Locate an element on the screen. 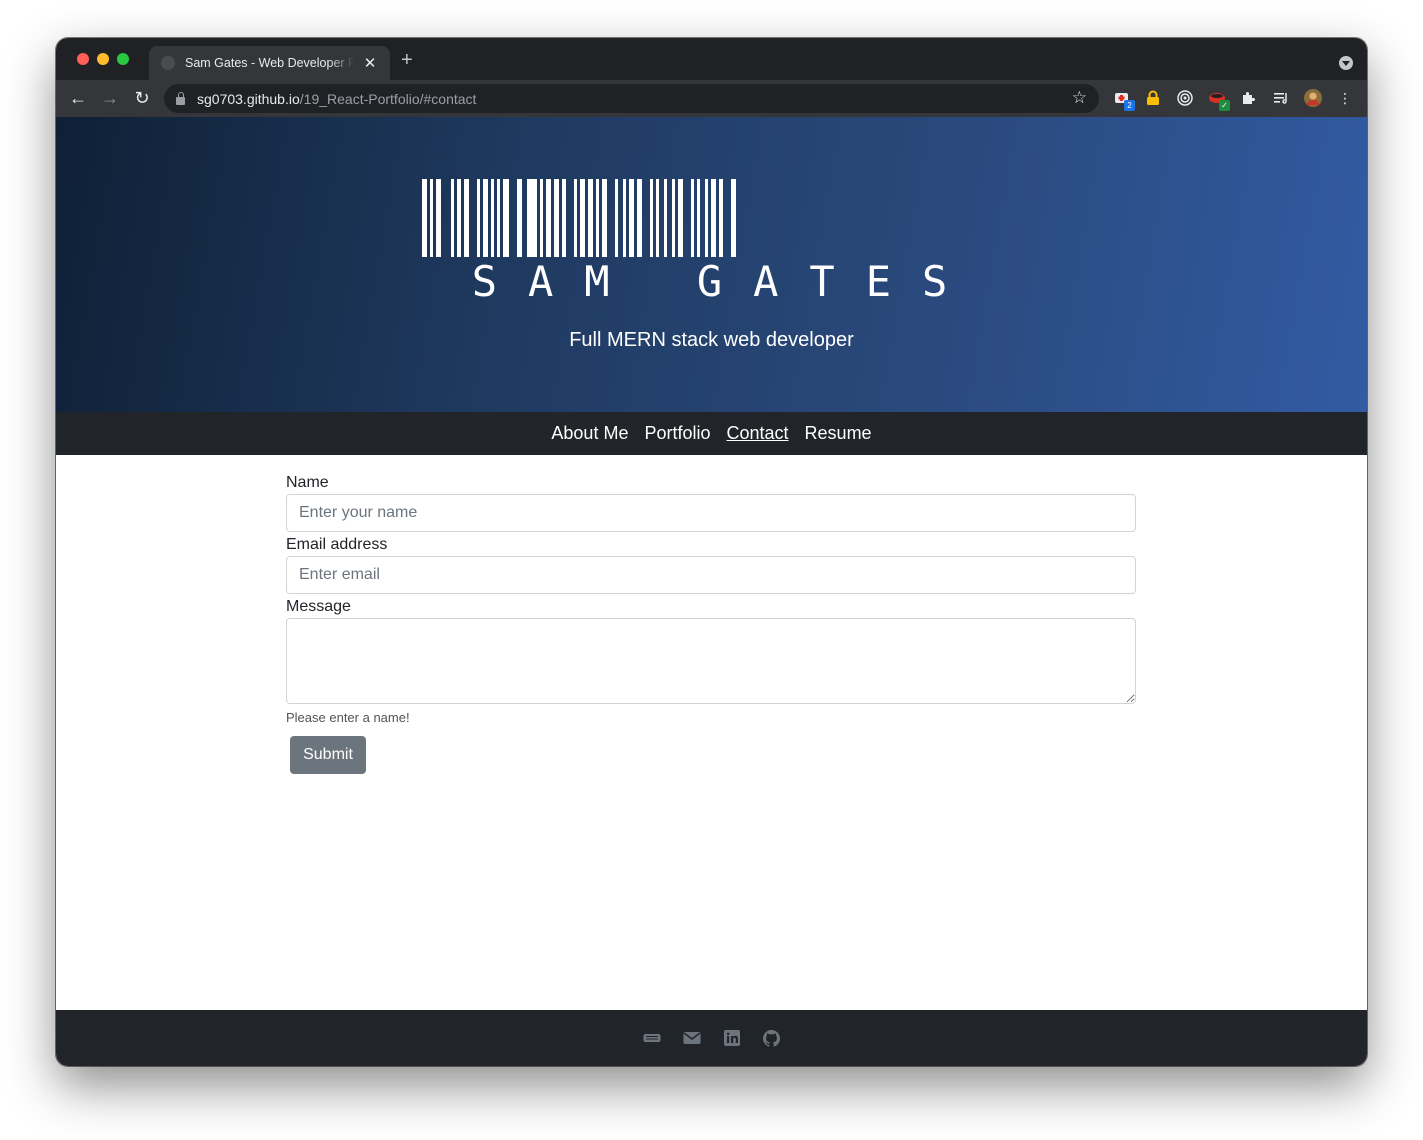 The width and height of the screenshot is (1423, 1140). keyboard-icon is located at coordinates (652, 1038).